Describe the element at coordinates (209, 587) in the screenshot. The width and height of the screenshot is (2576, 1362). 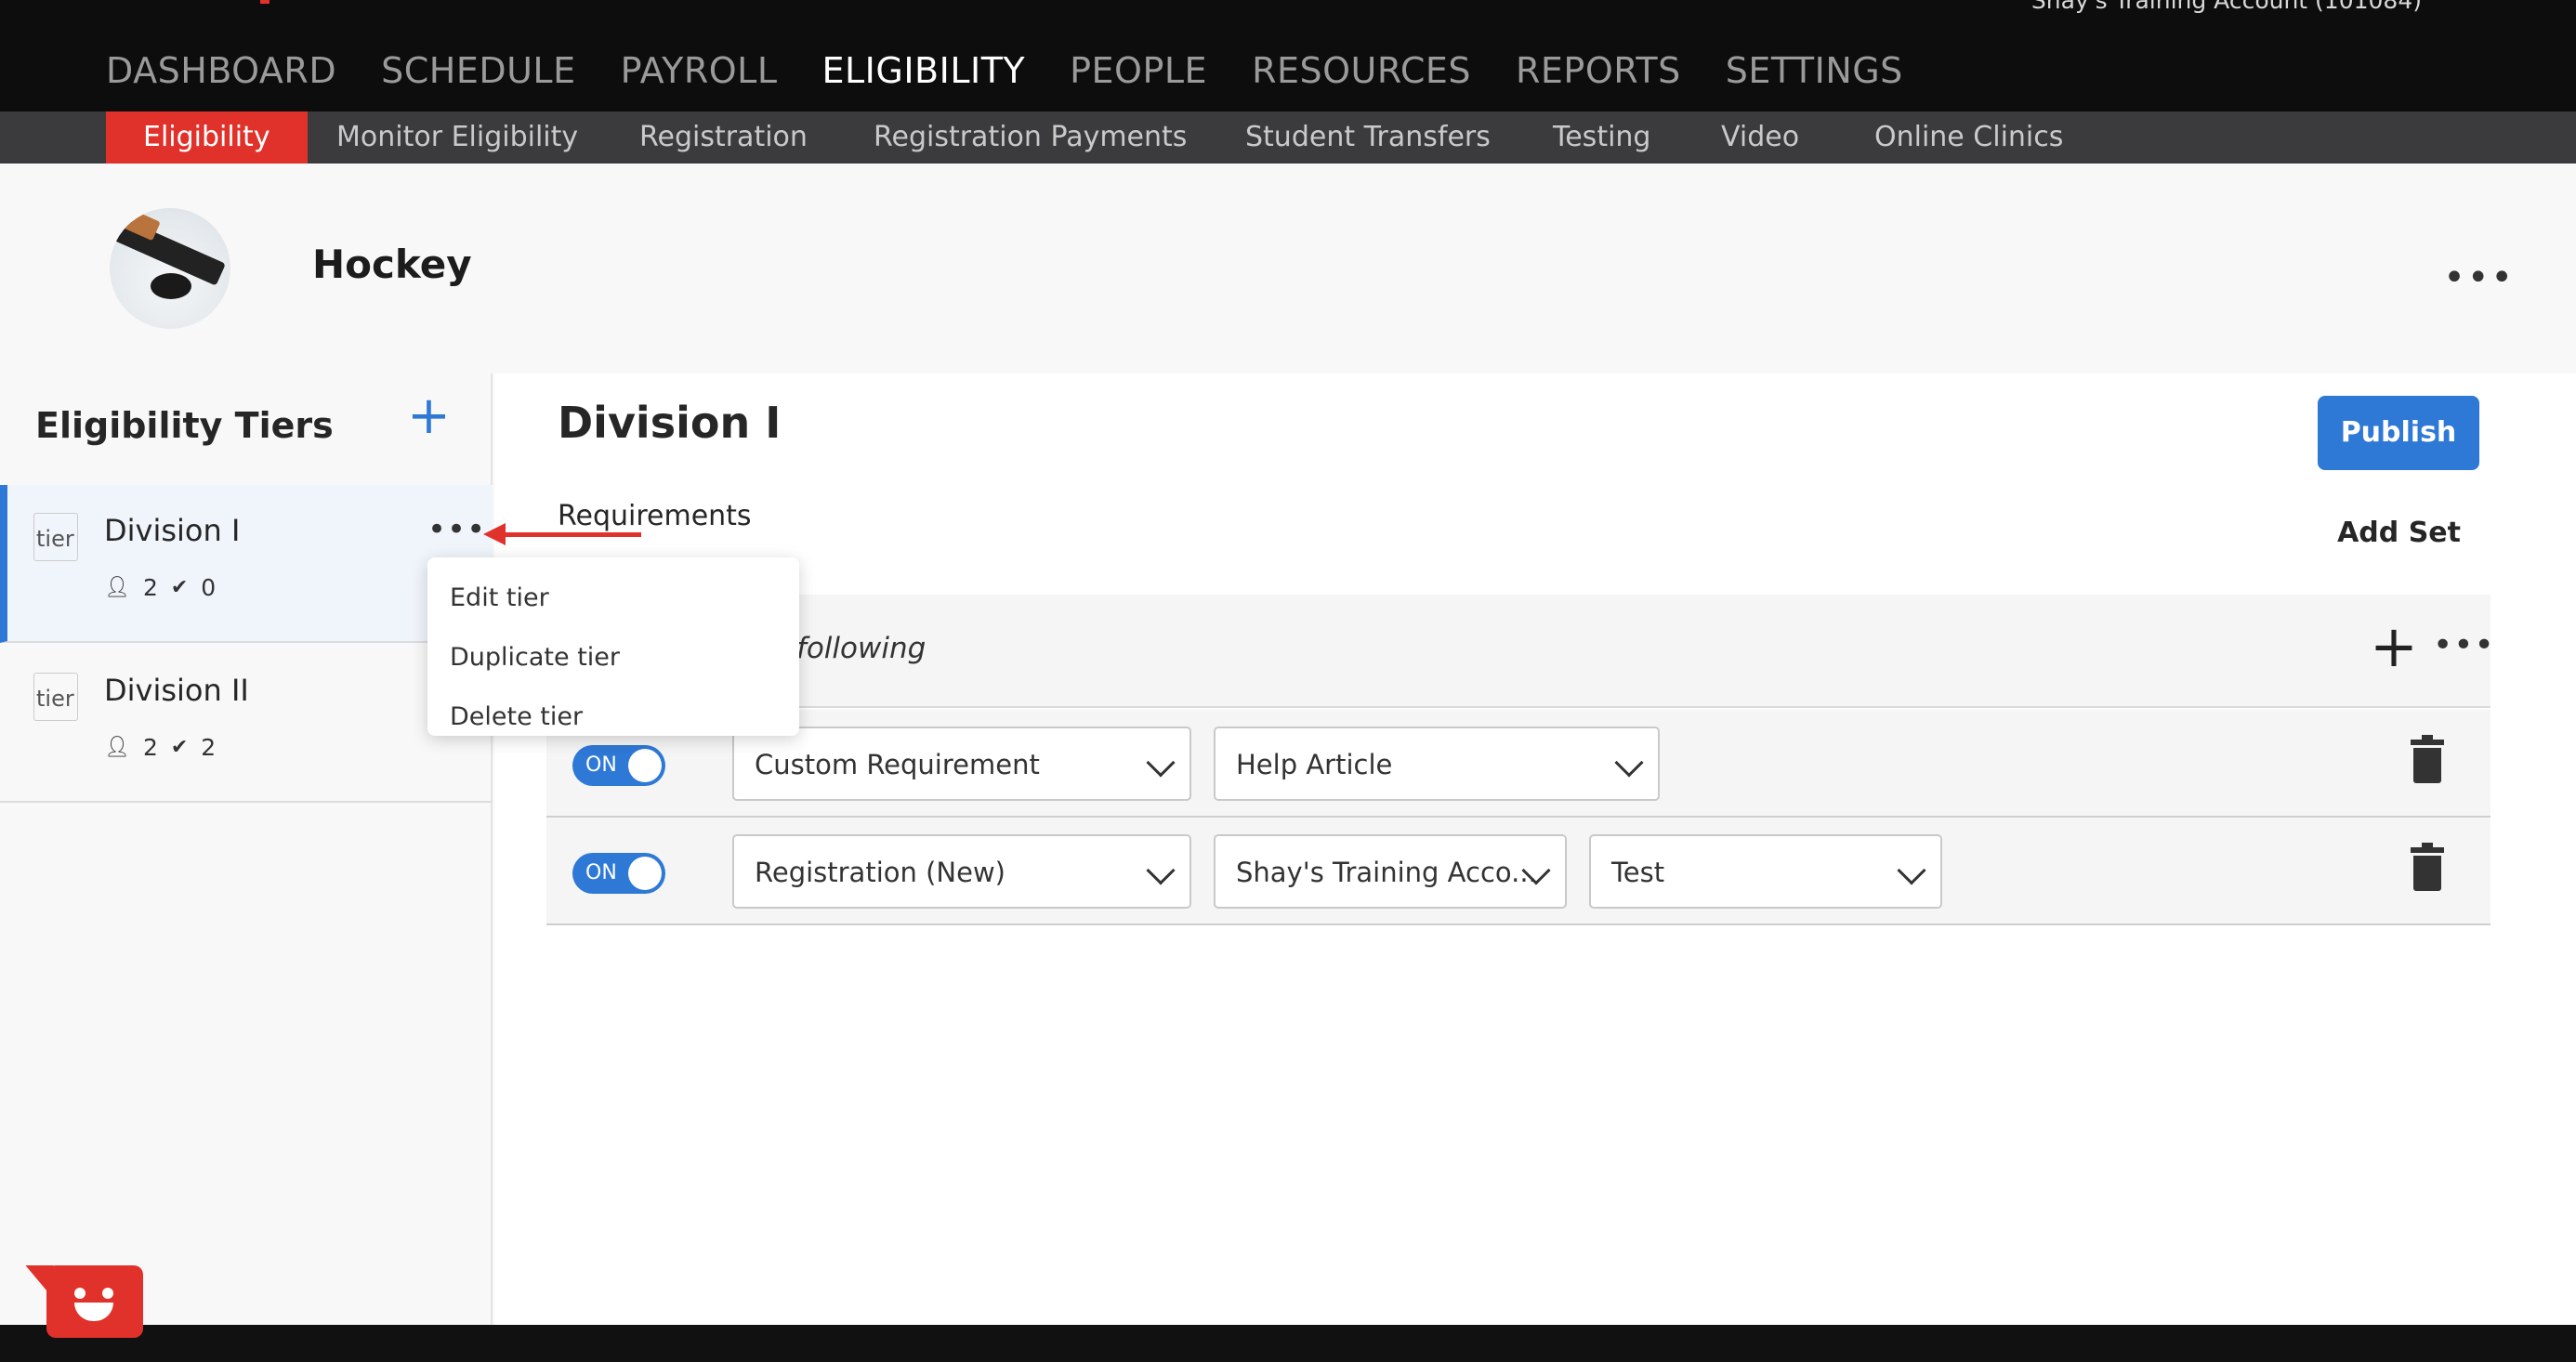
I see `tier-requirements-count: 0` at that location.